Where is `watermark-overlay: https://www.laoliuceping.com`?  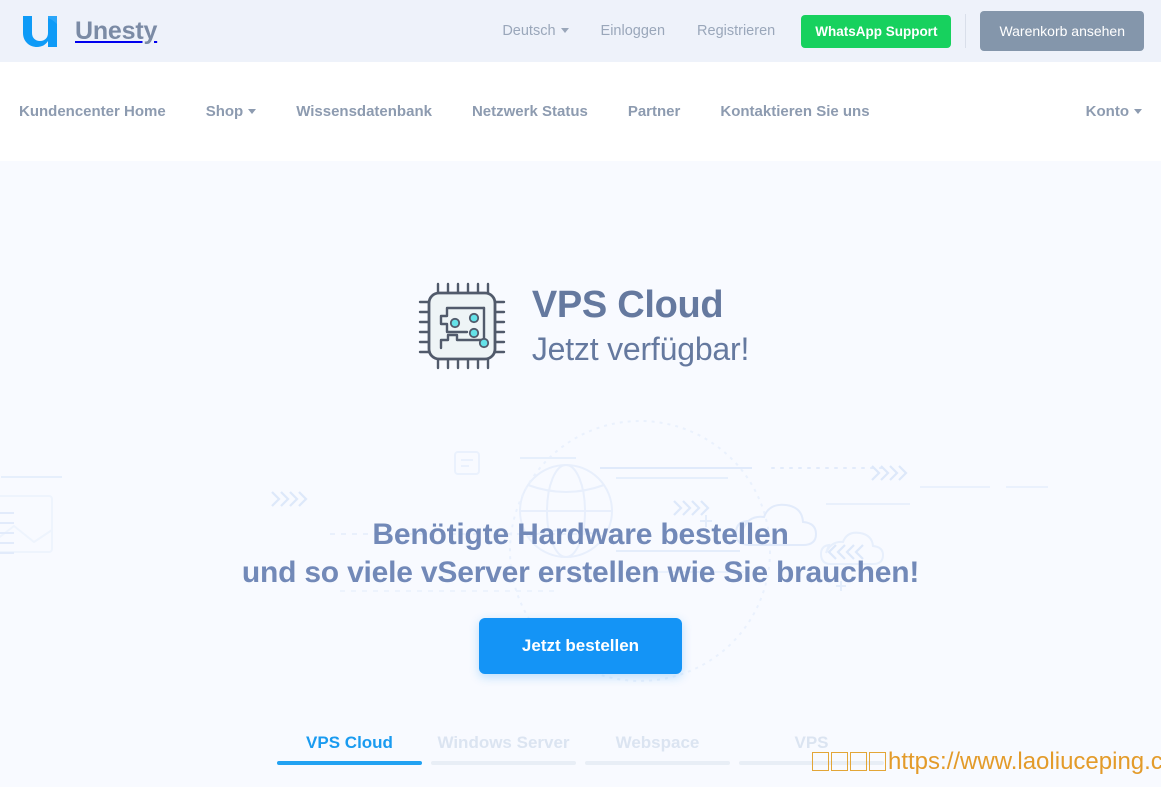 watermark-overlay: https://www.laoliuceping.com is located at coordinates (986, 762).